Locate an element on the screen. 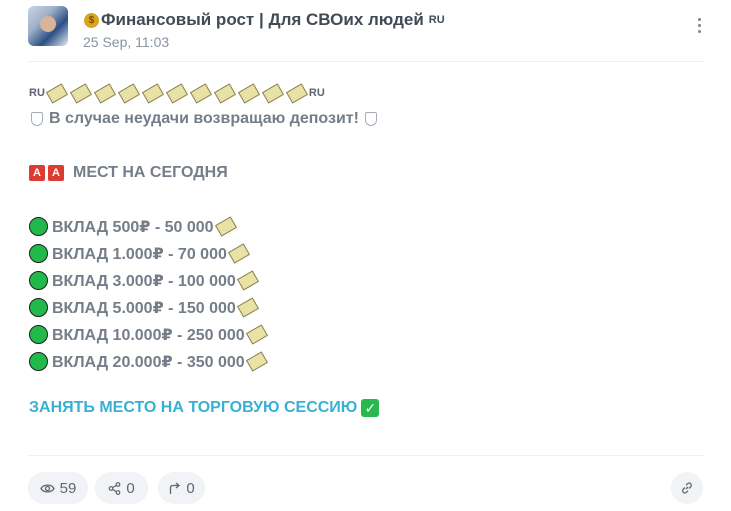 This screenshot has width=731, height=511. channel-title-text: Финансовый рост | Для СВОих людей is located at coordinates (262, 19).